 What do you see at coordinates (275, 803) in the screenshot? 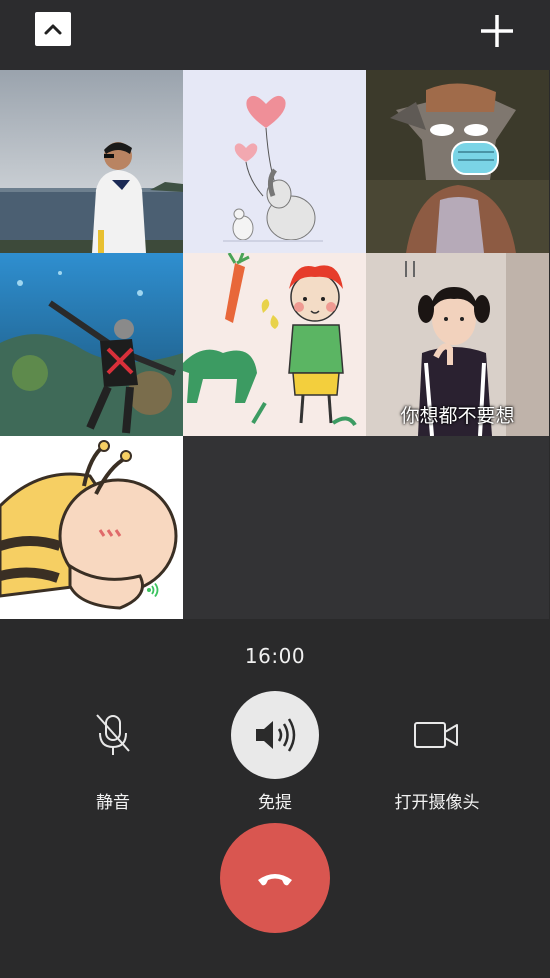
I see `speaker-label: 免提` at bounding box center [275, 803].